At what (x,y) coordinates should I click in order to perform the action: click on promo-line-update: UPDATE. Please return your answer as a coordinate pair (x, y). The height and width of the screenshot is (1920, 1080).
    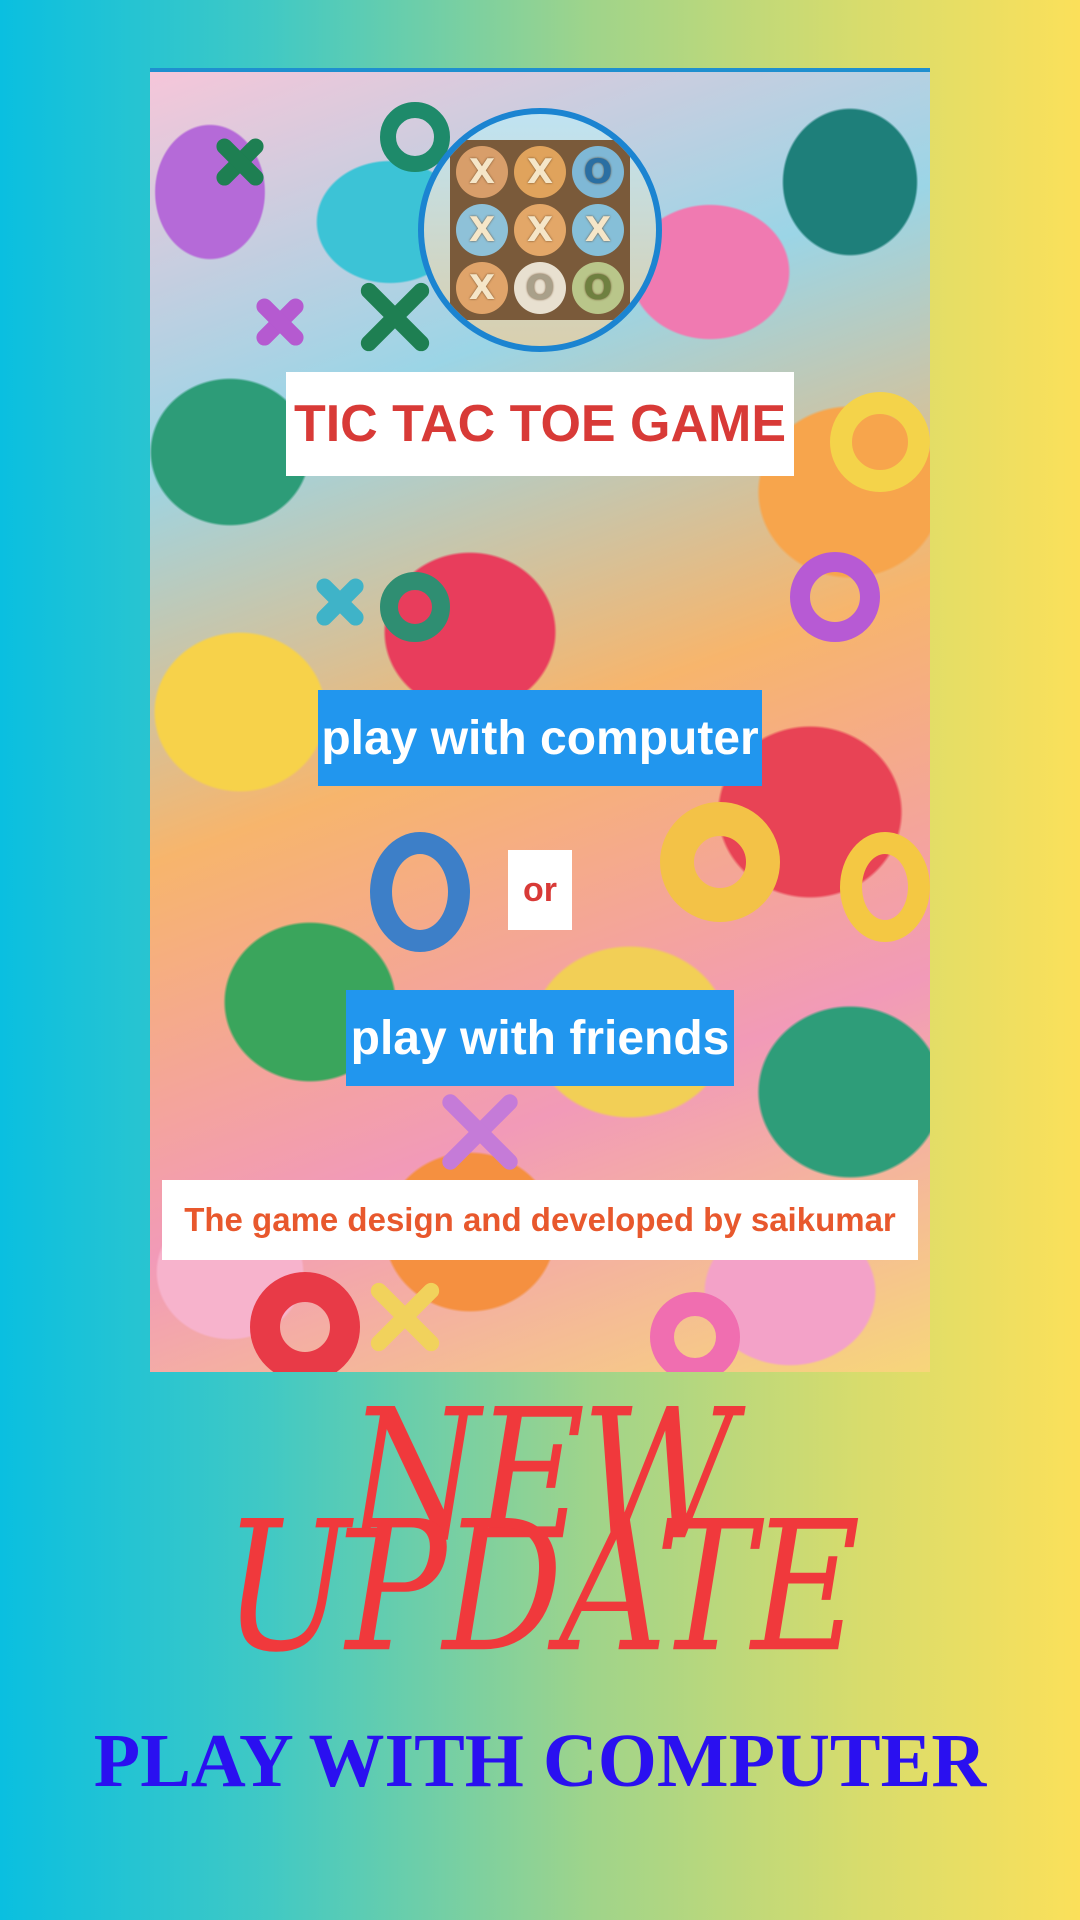
    Looking at the image, I should click on (541, 1588).